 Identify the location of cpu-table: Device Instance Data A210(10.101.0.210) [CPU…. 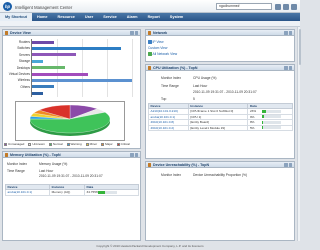
(220, 117).